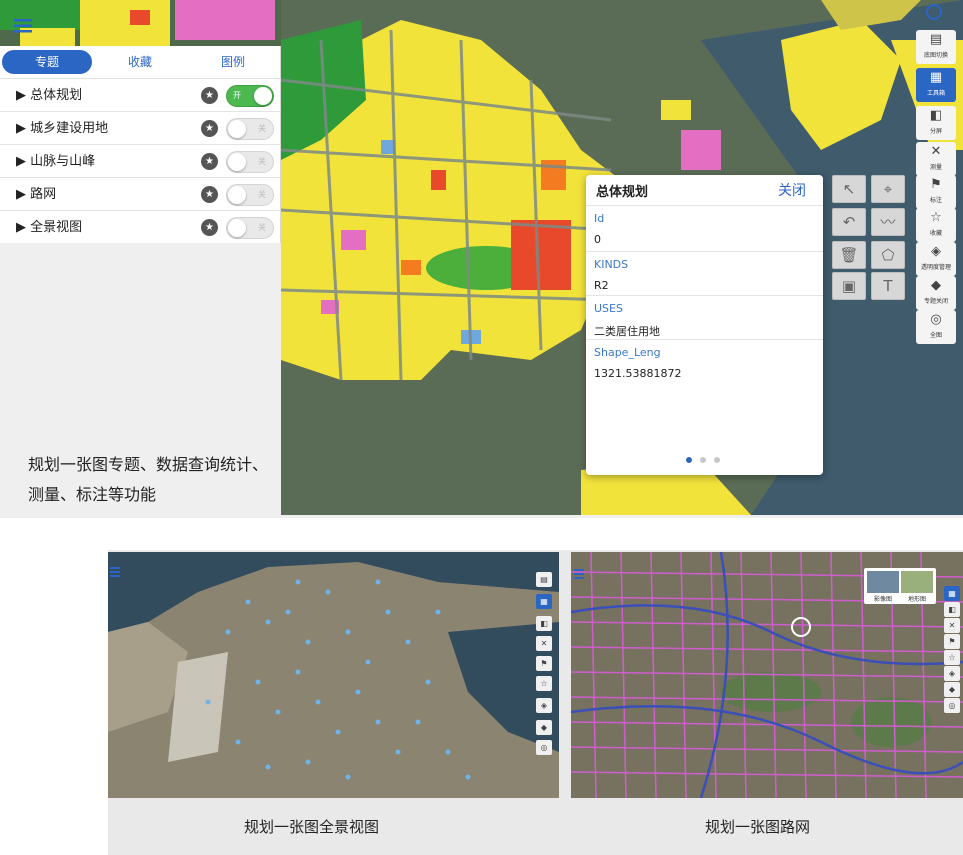 The height and width of the screenshot is (855, 963). I want to click on split-screen-button: ◧ 分屏, so click(936, 123).